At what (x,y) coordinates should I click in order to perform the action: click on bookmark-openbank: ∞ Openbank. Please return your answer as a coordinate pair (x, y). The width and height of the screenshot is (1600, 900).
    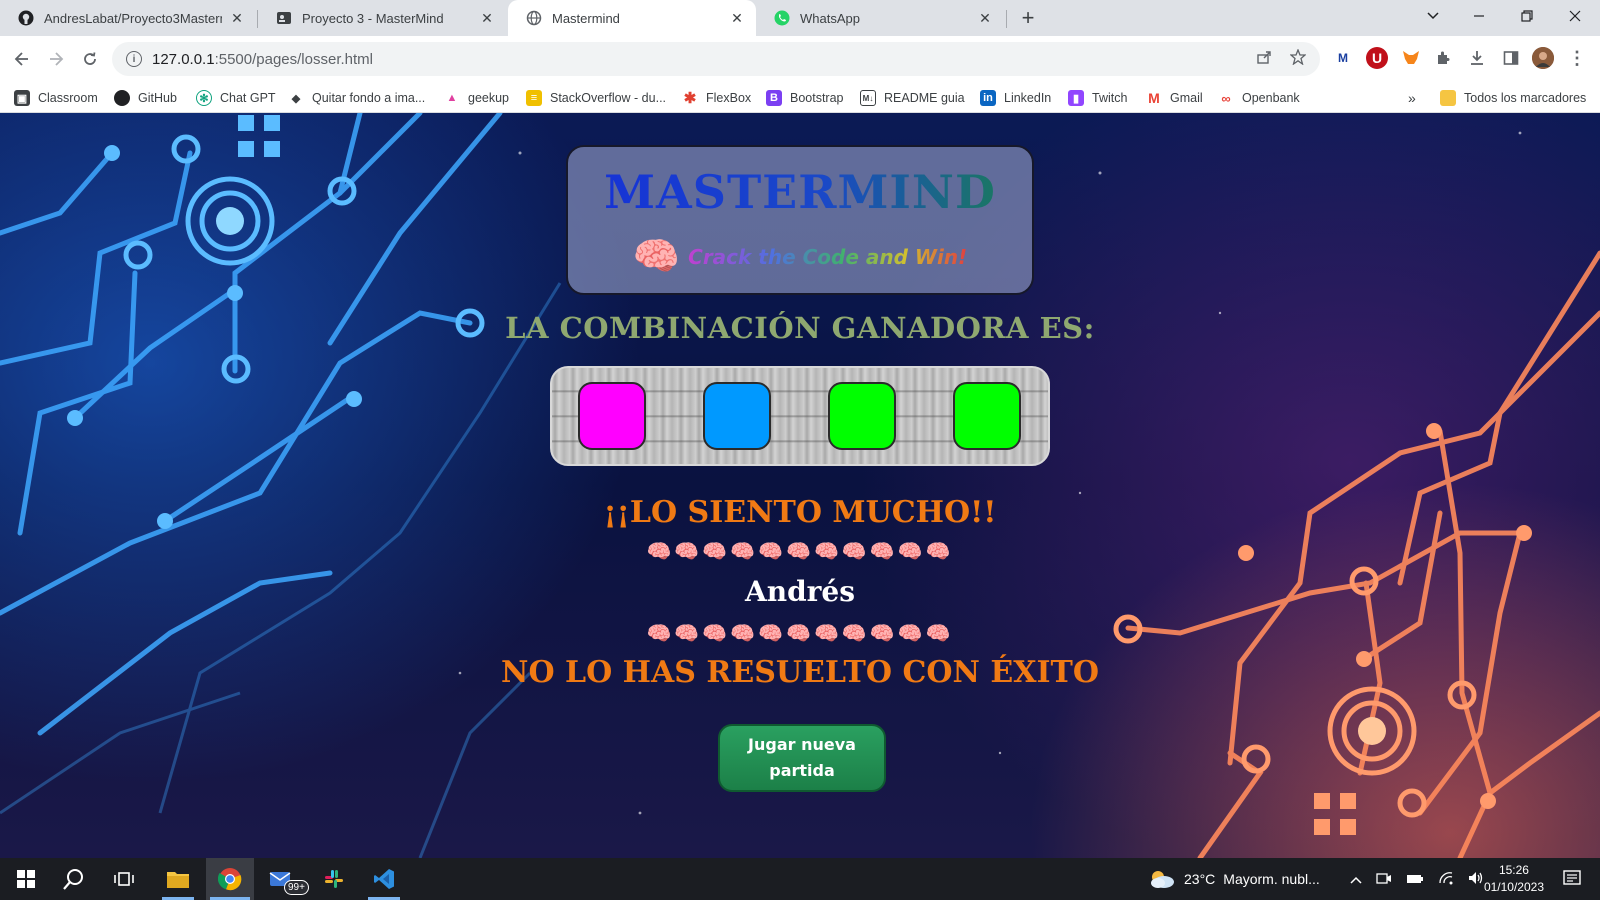
    Looking at the image, I should click on (1259, 98).